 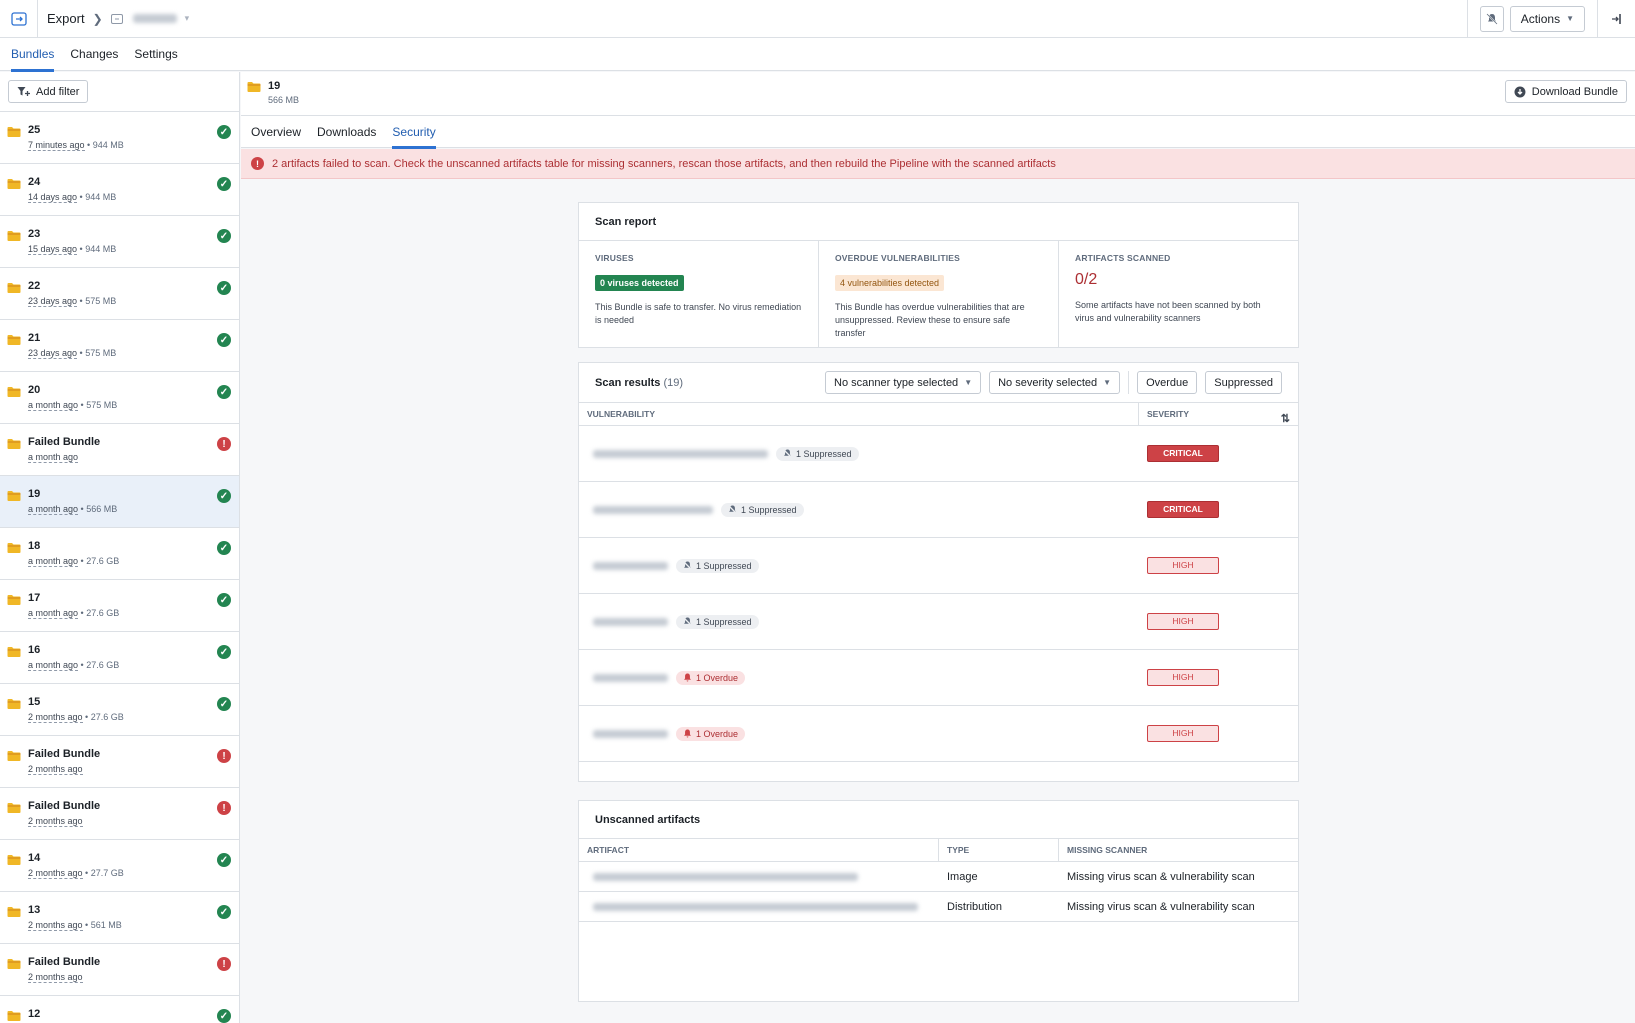 I want to click on tab-security: Security, so click(x=414, y=132).